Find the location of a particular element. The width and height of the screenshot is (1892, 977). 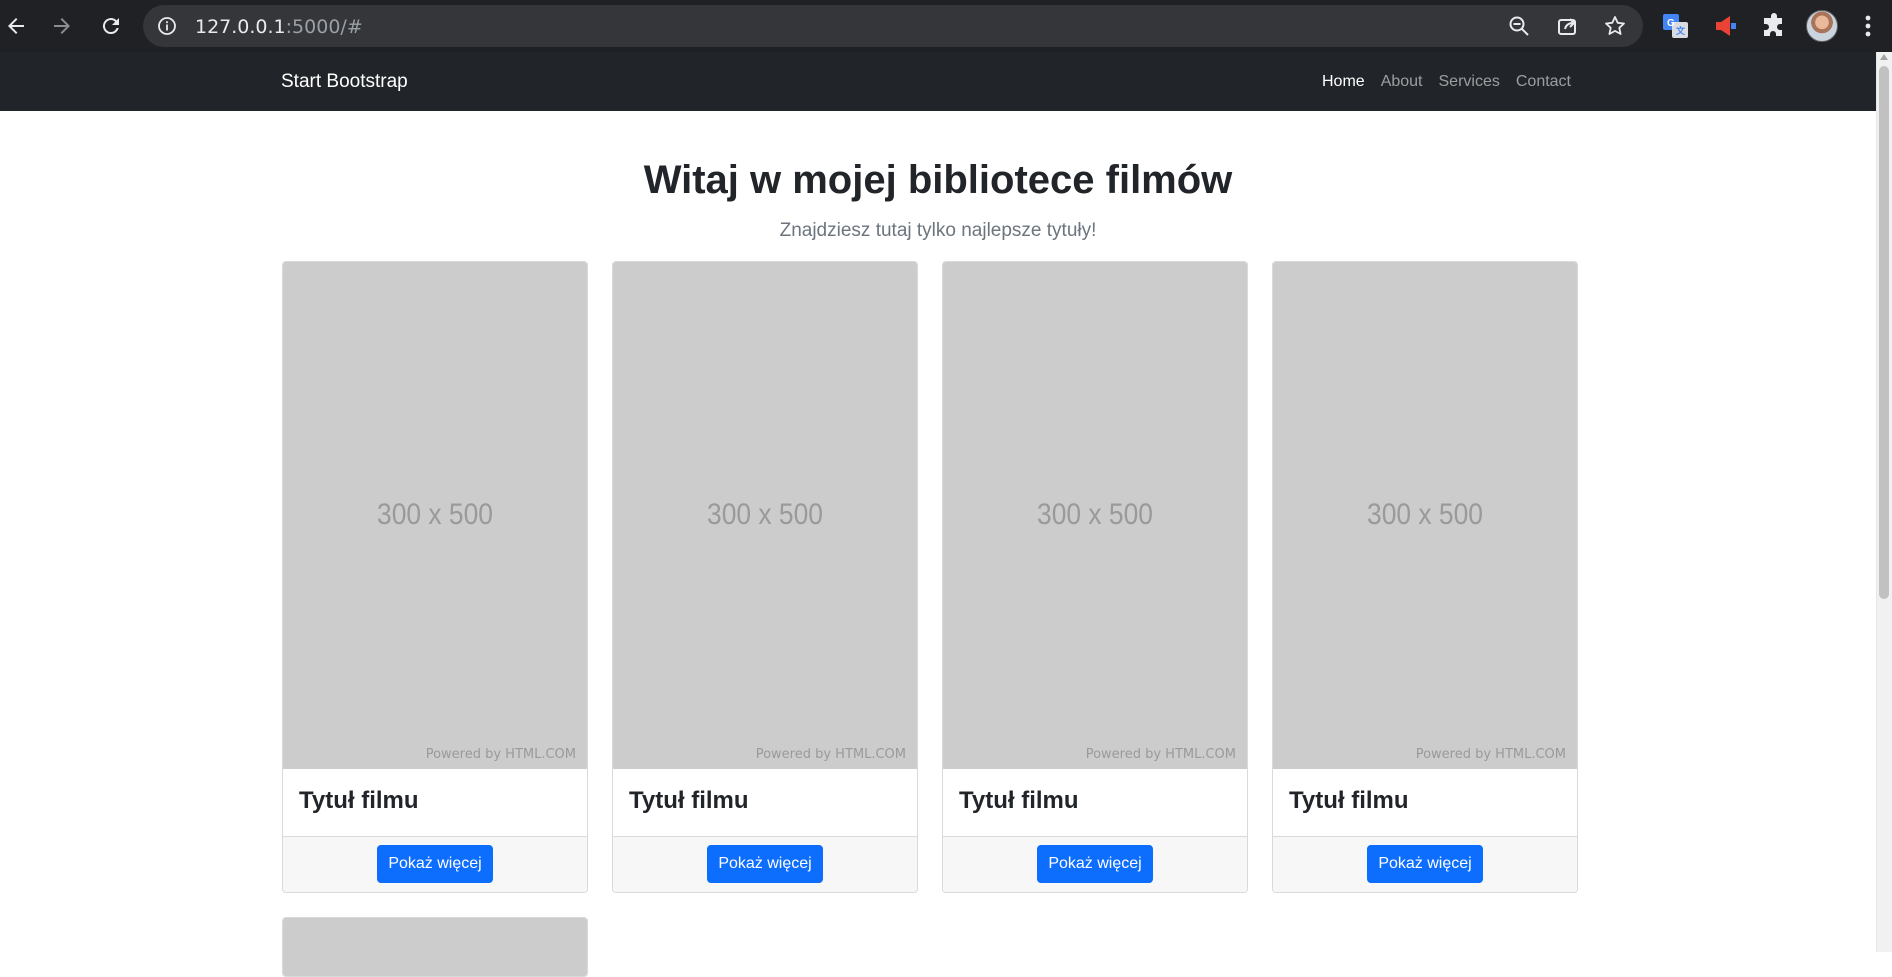

bookmark-star-icon is located at coordinates (1615, 26).